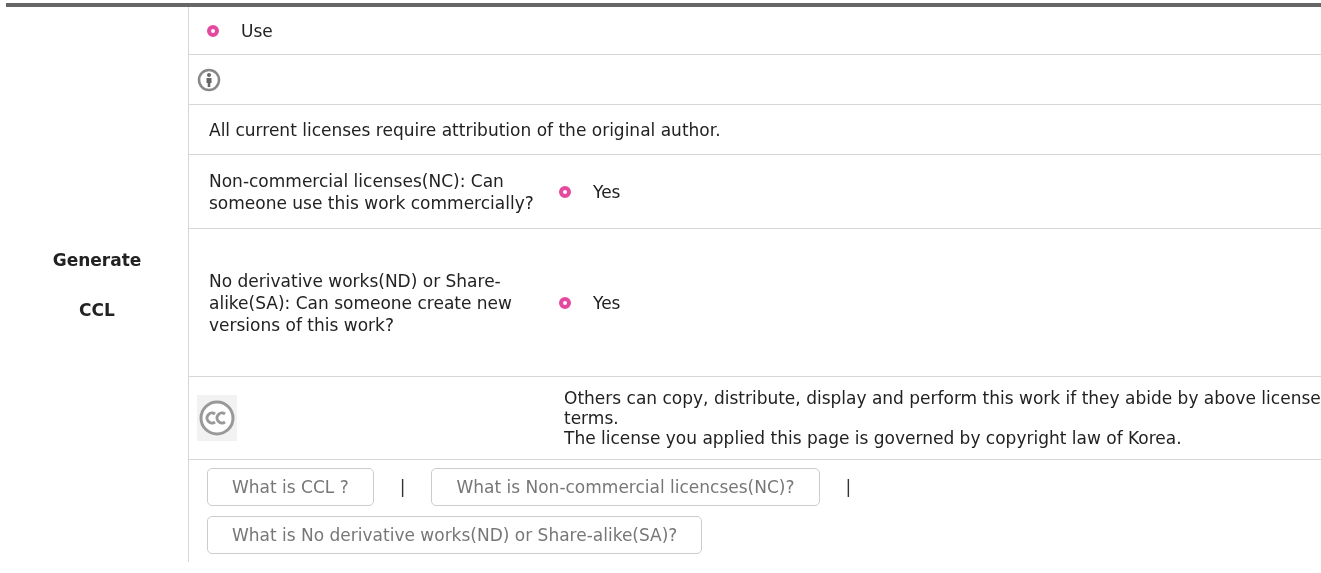  Describe the element at coordinates (625, 487) in the screenshot. I see `help-button: What is Non-commercial licencses(NC)?` at that location.